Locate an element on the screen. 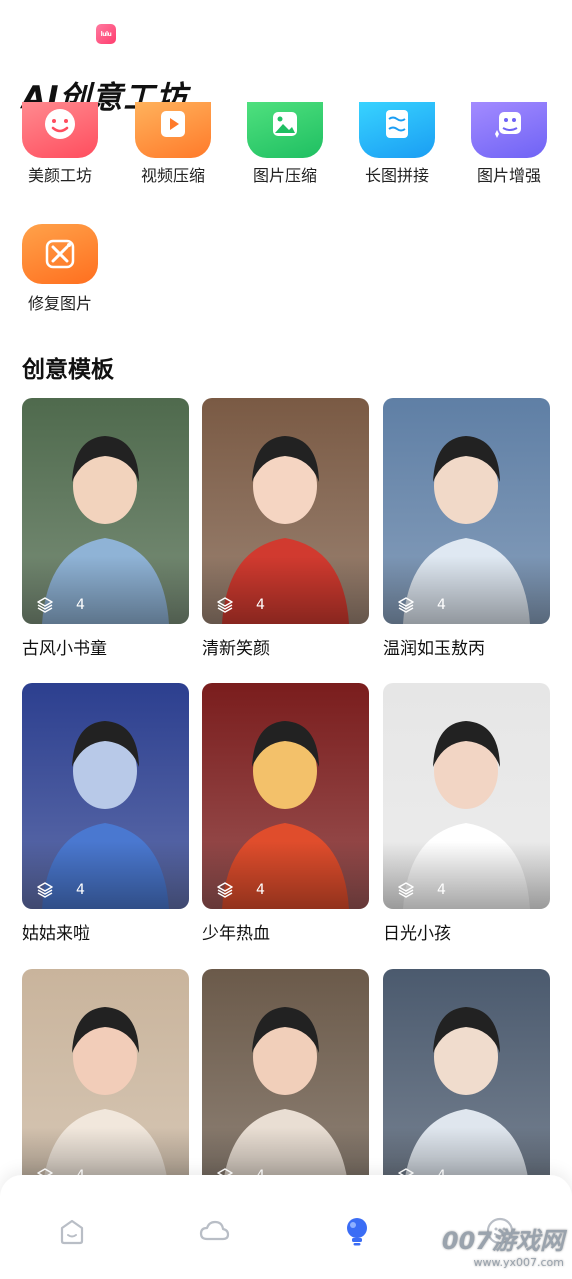  tab-home is located at coordinates (72, 1231).